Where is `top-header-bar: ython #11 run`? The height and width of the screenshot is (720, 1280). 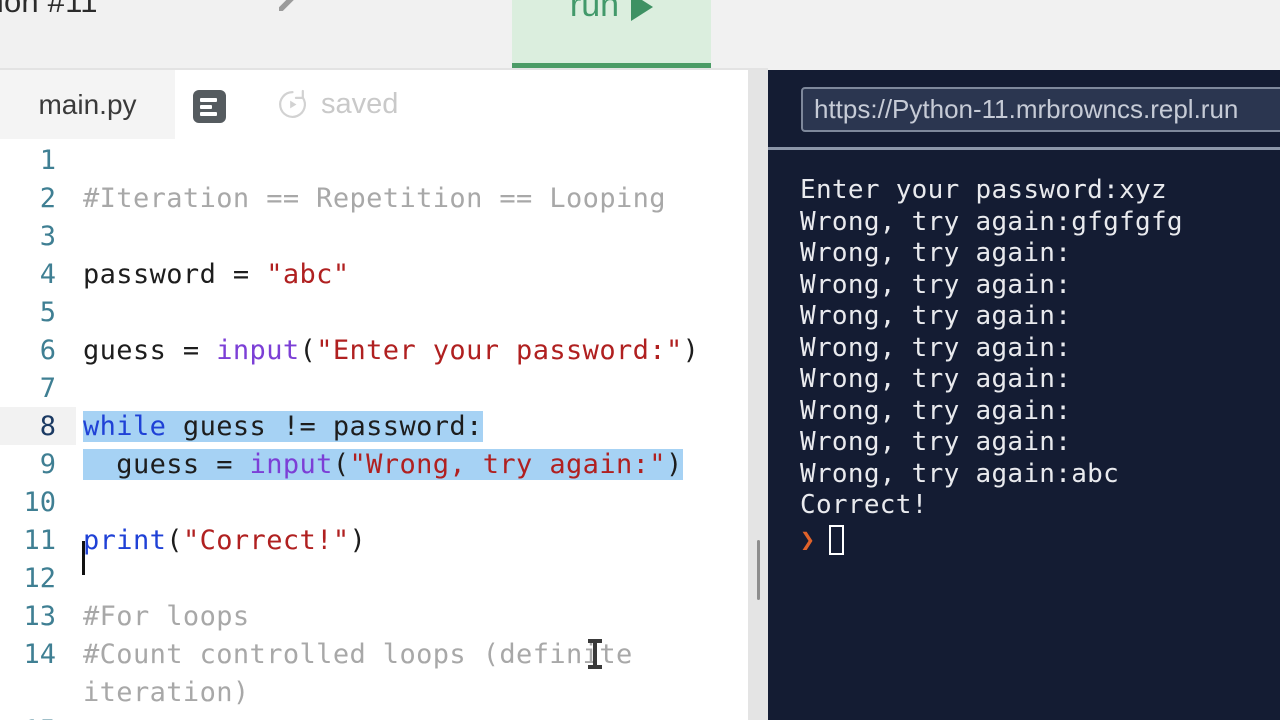
top-header-bar: ython #11 run is located at coordinates (640, 35).